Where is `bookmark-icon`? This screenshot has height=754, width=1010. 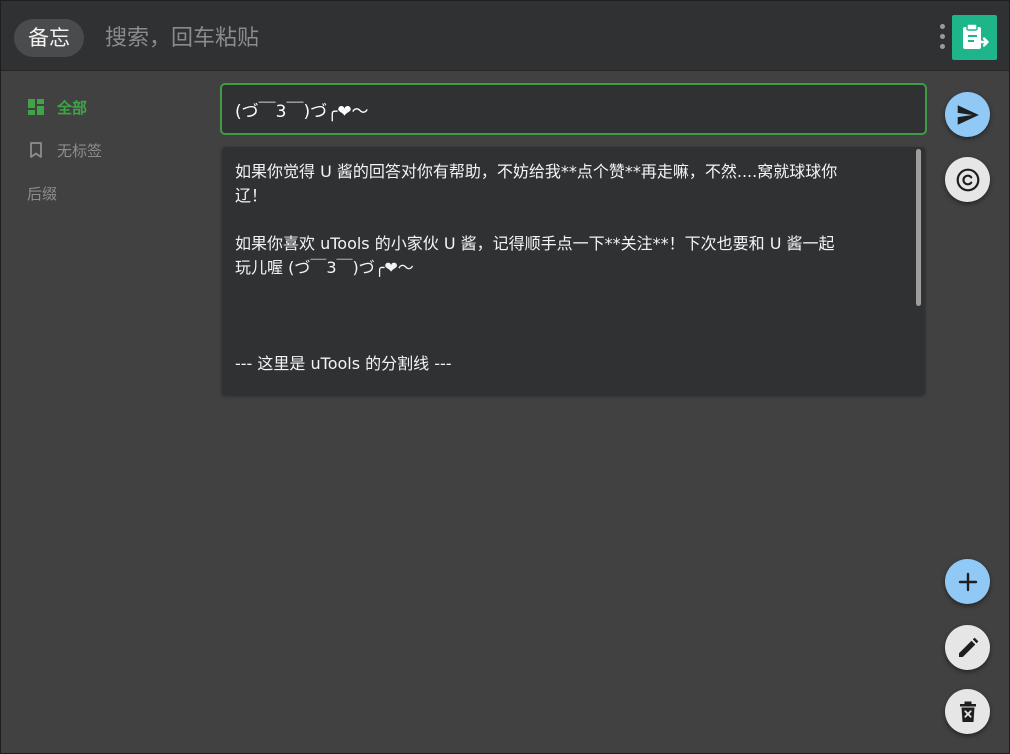
bookmark-icon is located at coordinates (36, 150).